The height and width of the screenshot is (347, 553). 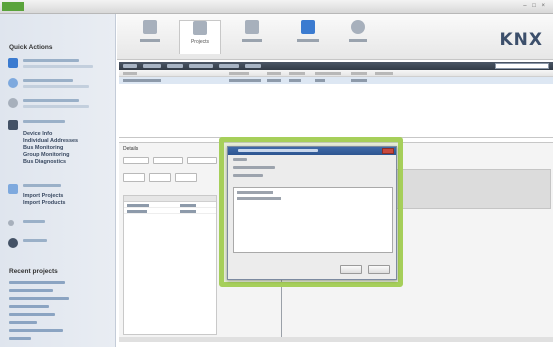 What do you see at coordinates (31, 47) in the screenshot?
I see `quick-actions-heading: Quick Actions` at bounding box center [31, 47].